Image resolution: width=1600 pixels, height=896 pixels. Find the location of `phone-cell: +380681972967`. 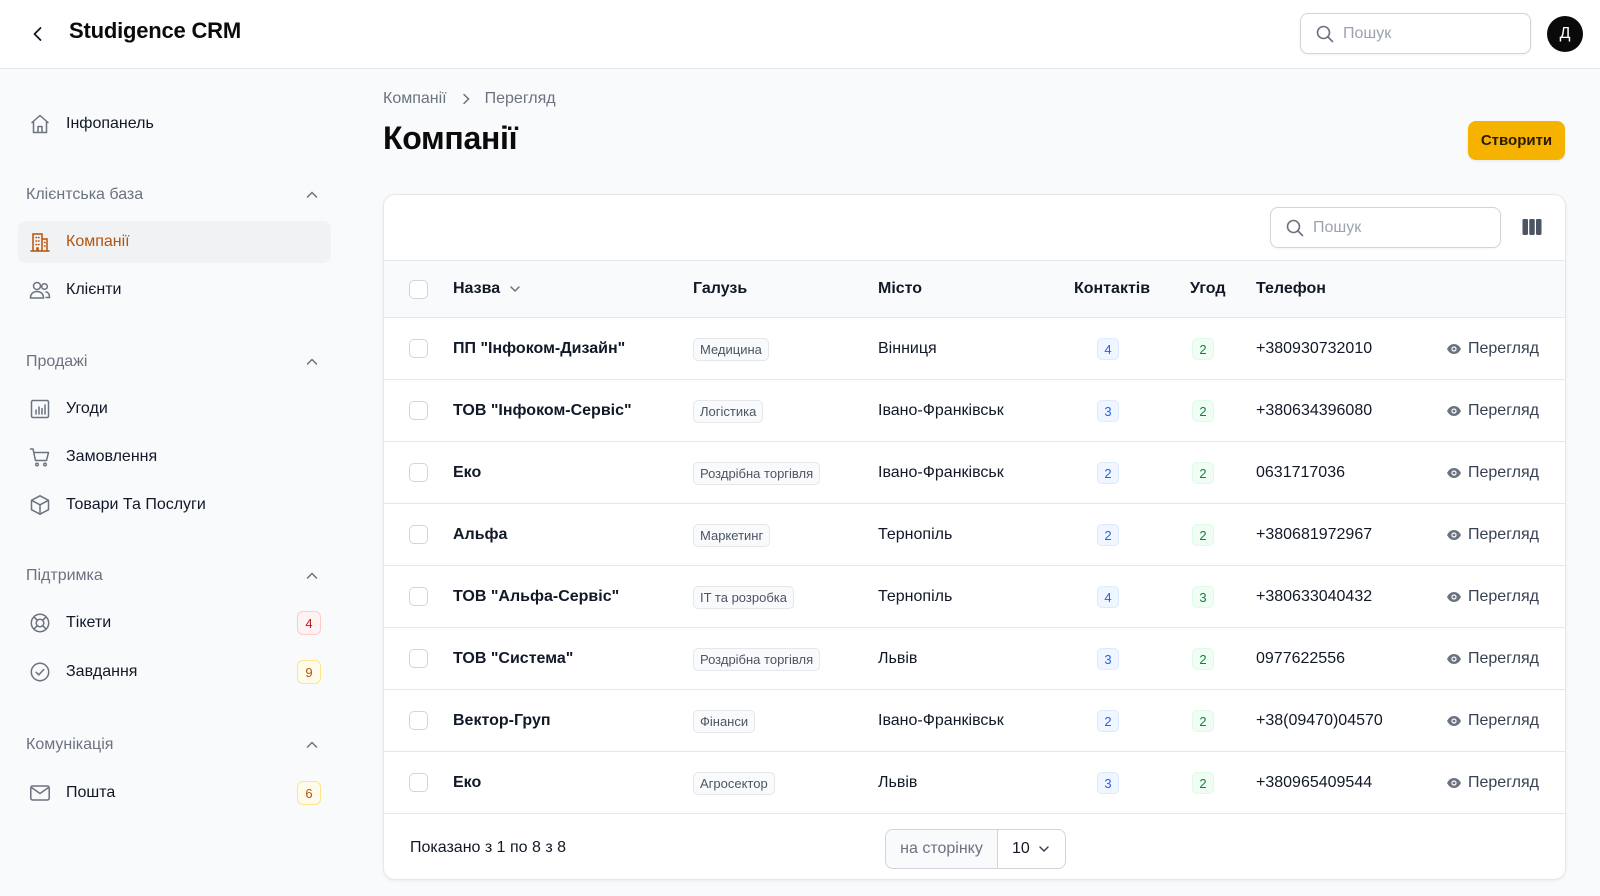

phone-cell: +380681972967 is located at coordinates (1314, 534).